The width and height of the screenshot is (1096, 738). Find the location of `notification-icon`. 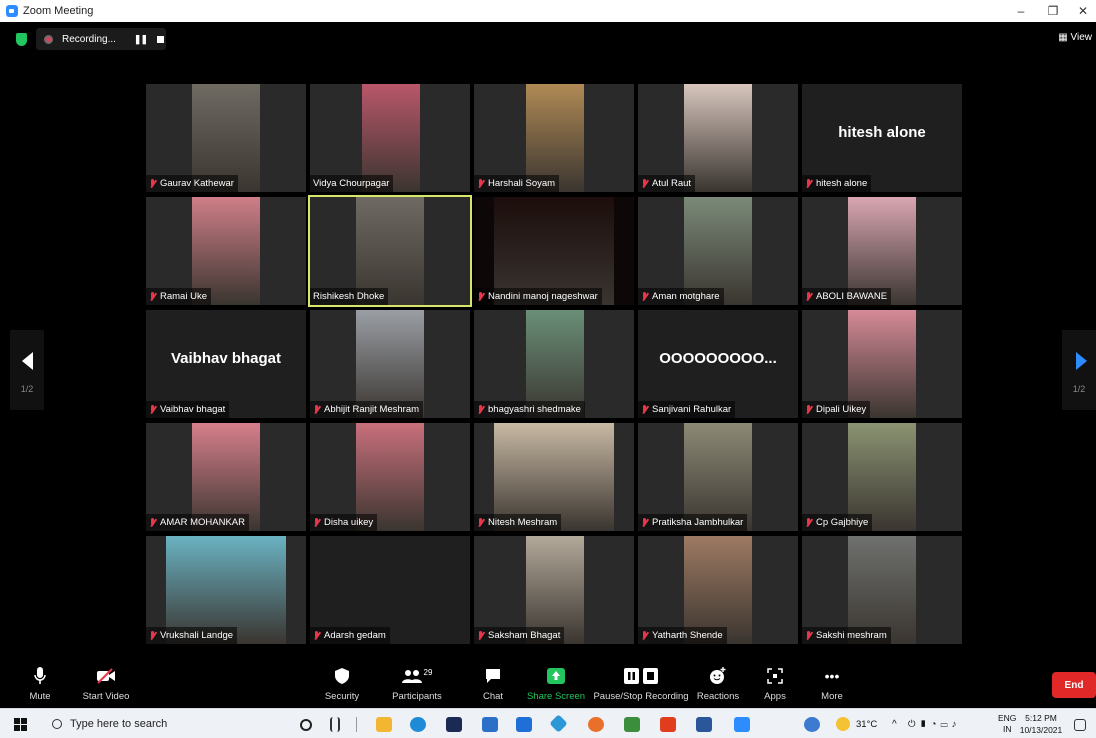

notification-icon is located at coordinates (1080, 725).